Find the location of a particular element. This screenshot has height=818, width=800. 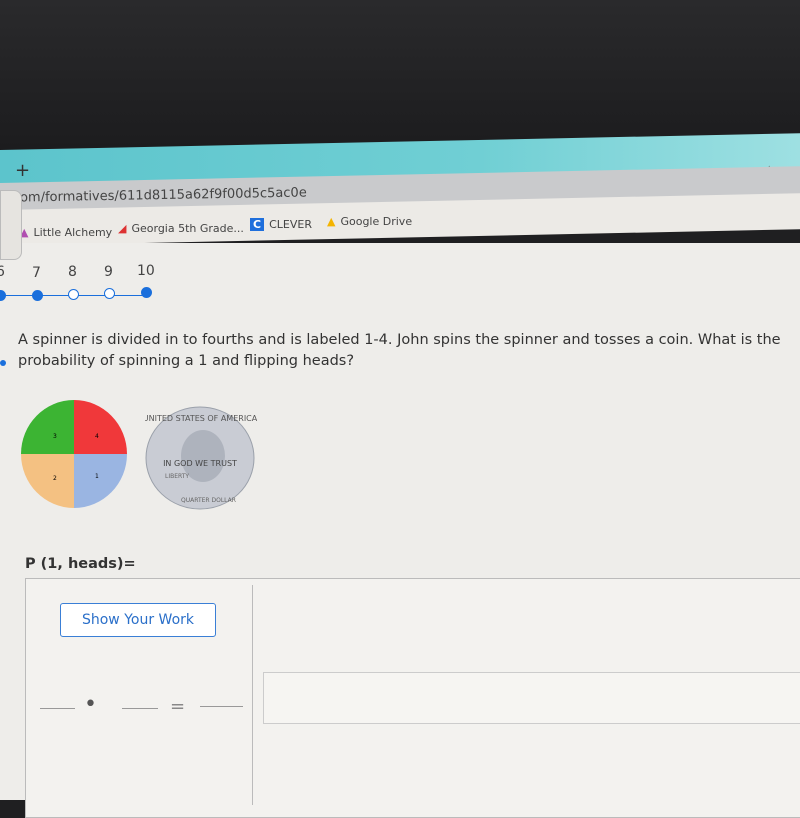

answer-label: P (1, heads)= is located at coordinates (80, 564).